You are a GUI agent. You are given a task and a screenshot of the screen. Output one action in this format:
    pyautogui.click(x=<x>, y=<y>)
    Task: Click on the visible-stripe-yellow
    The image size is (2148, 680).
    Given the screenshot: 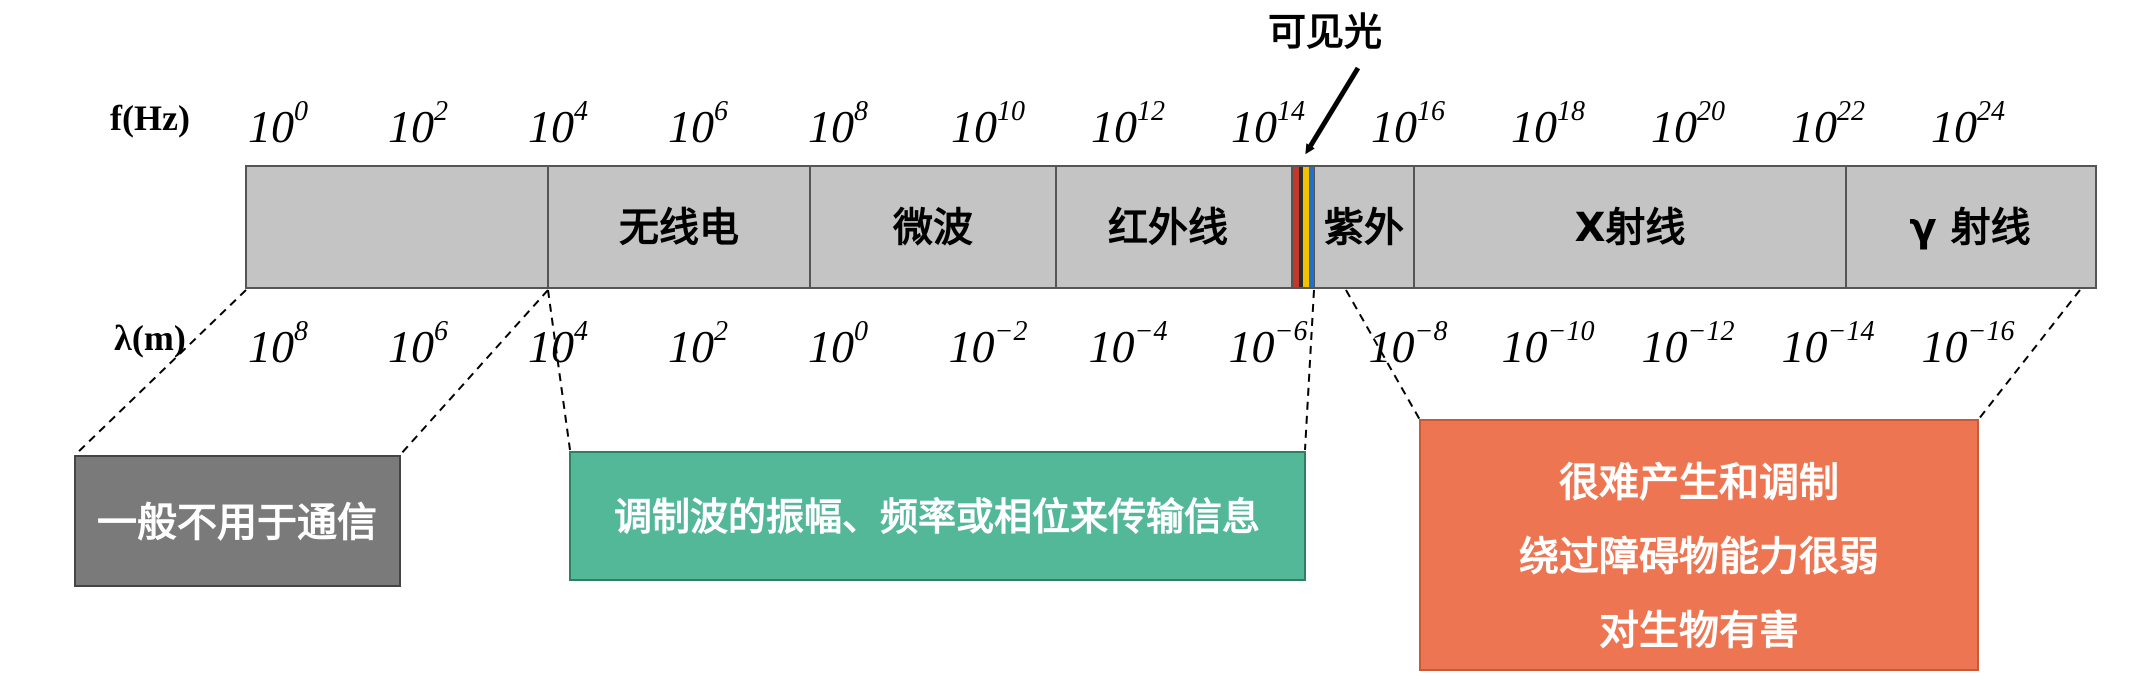 What is the action you would take?
    pyautogui.click(x=1306, y=227)
    